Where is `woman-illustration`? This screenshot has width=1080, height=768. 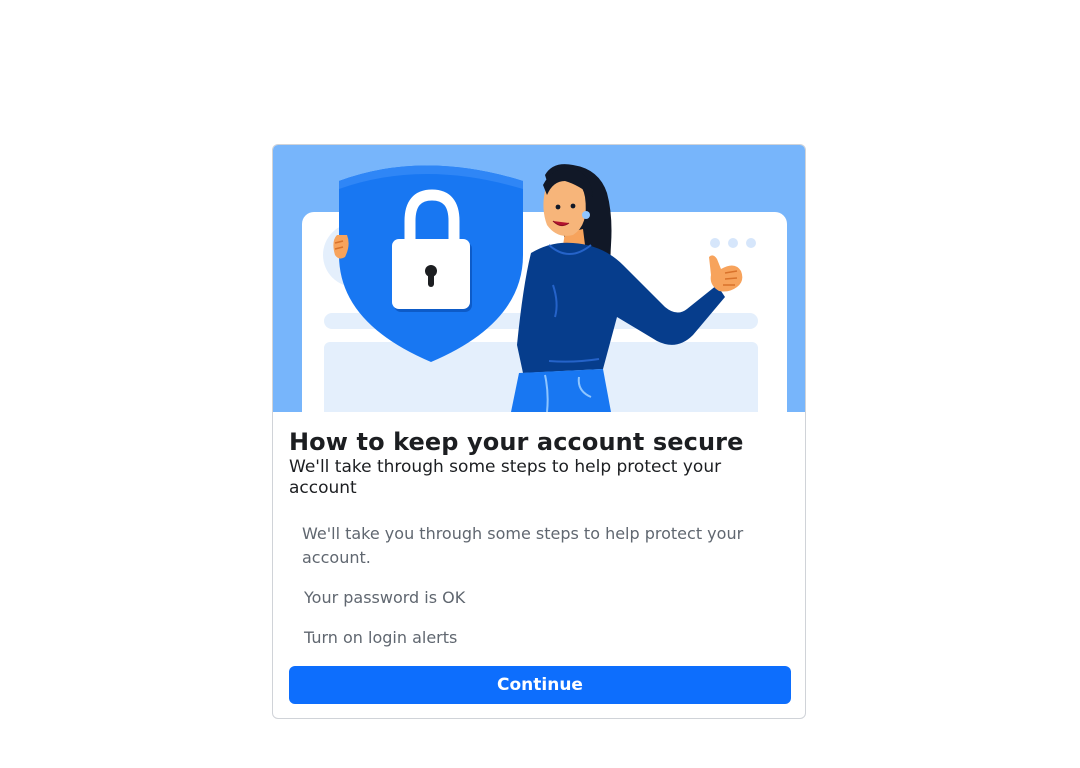 woman-illustration is located at coordinates (544, 288).